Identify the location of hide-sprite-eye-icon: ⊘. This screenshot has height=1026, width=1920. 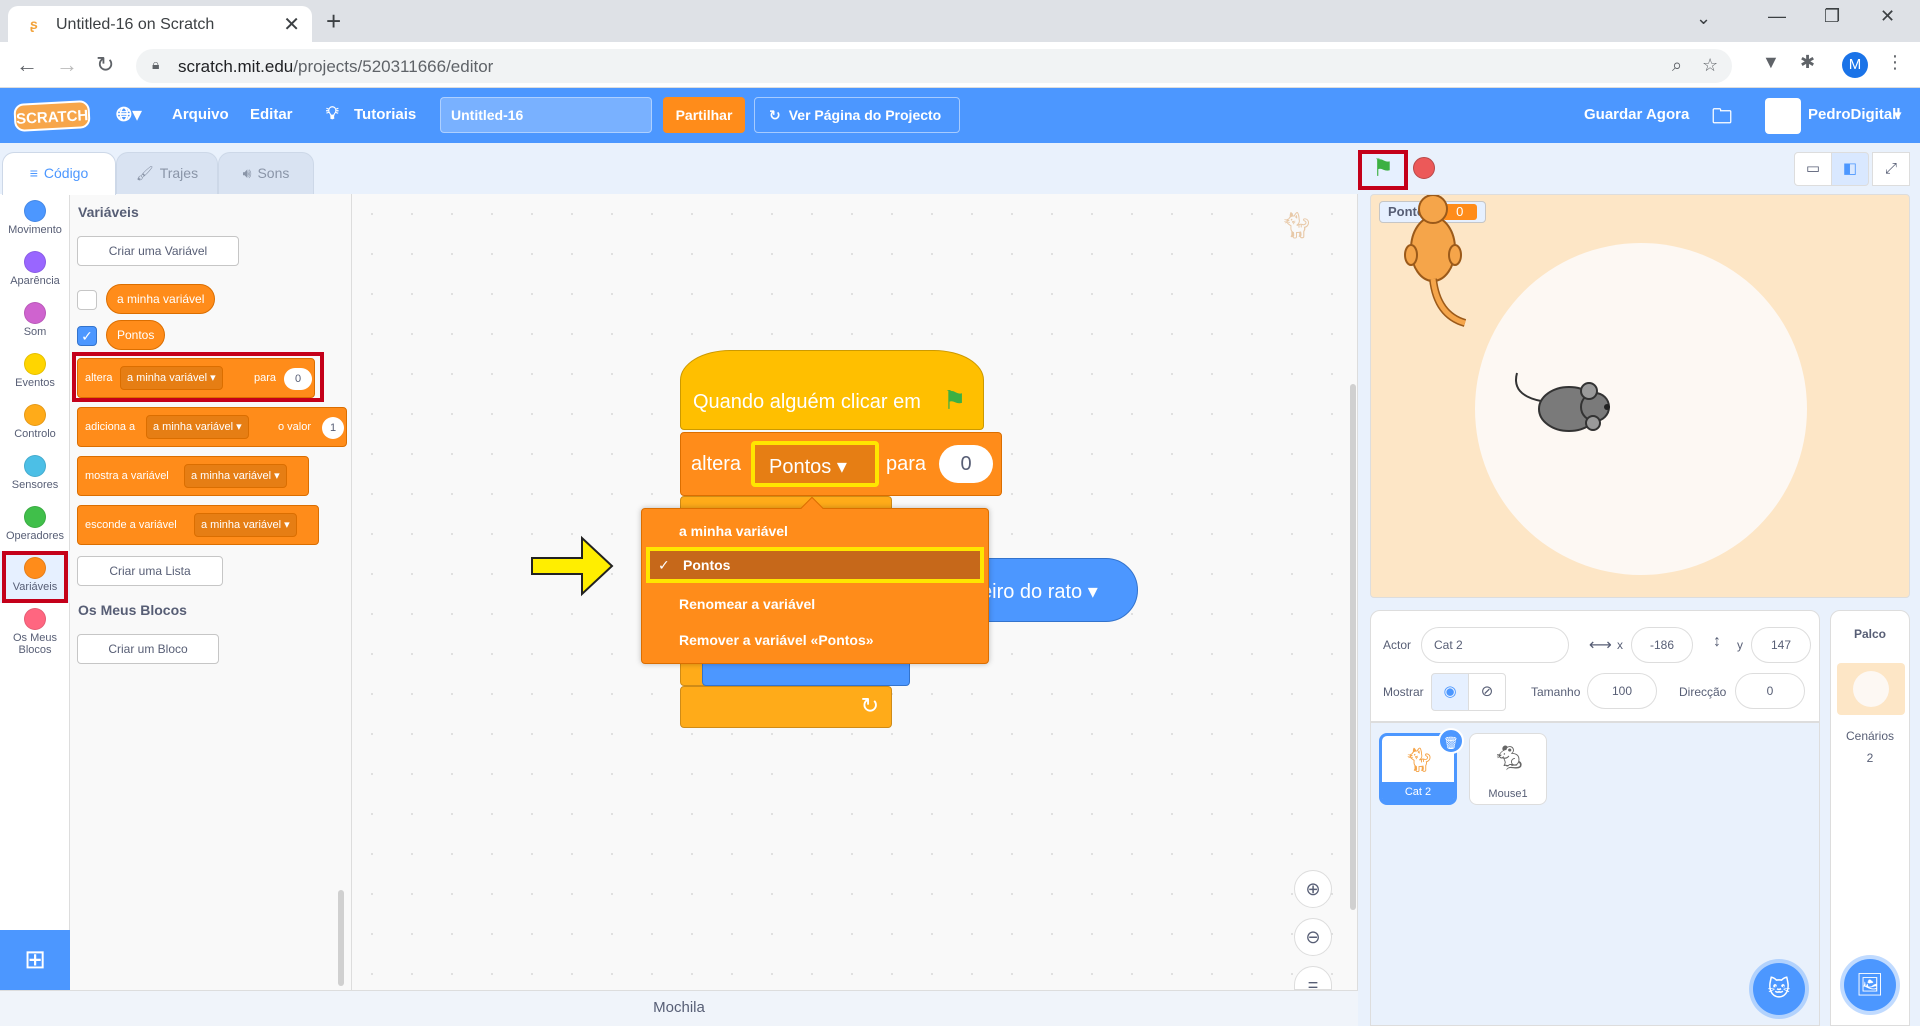
(1487, 692).